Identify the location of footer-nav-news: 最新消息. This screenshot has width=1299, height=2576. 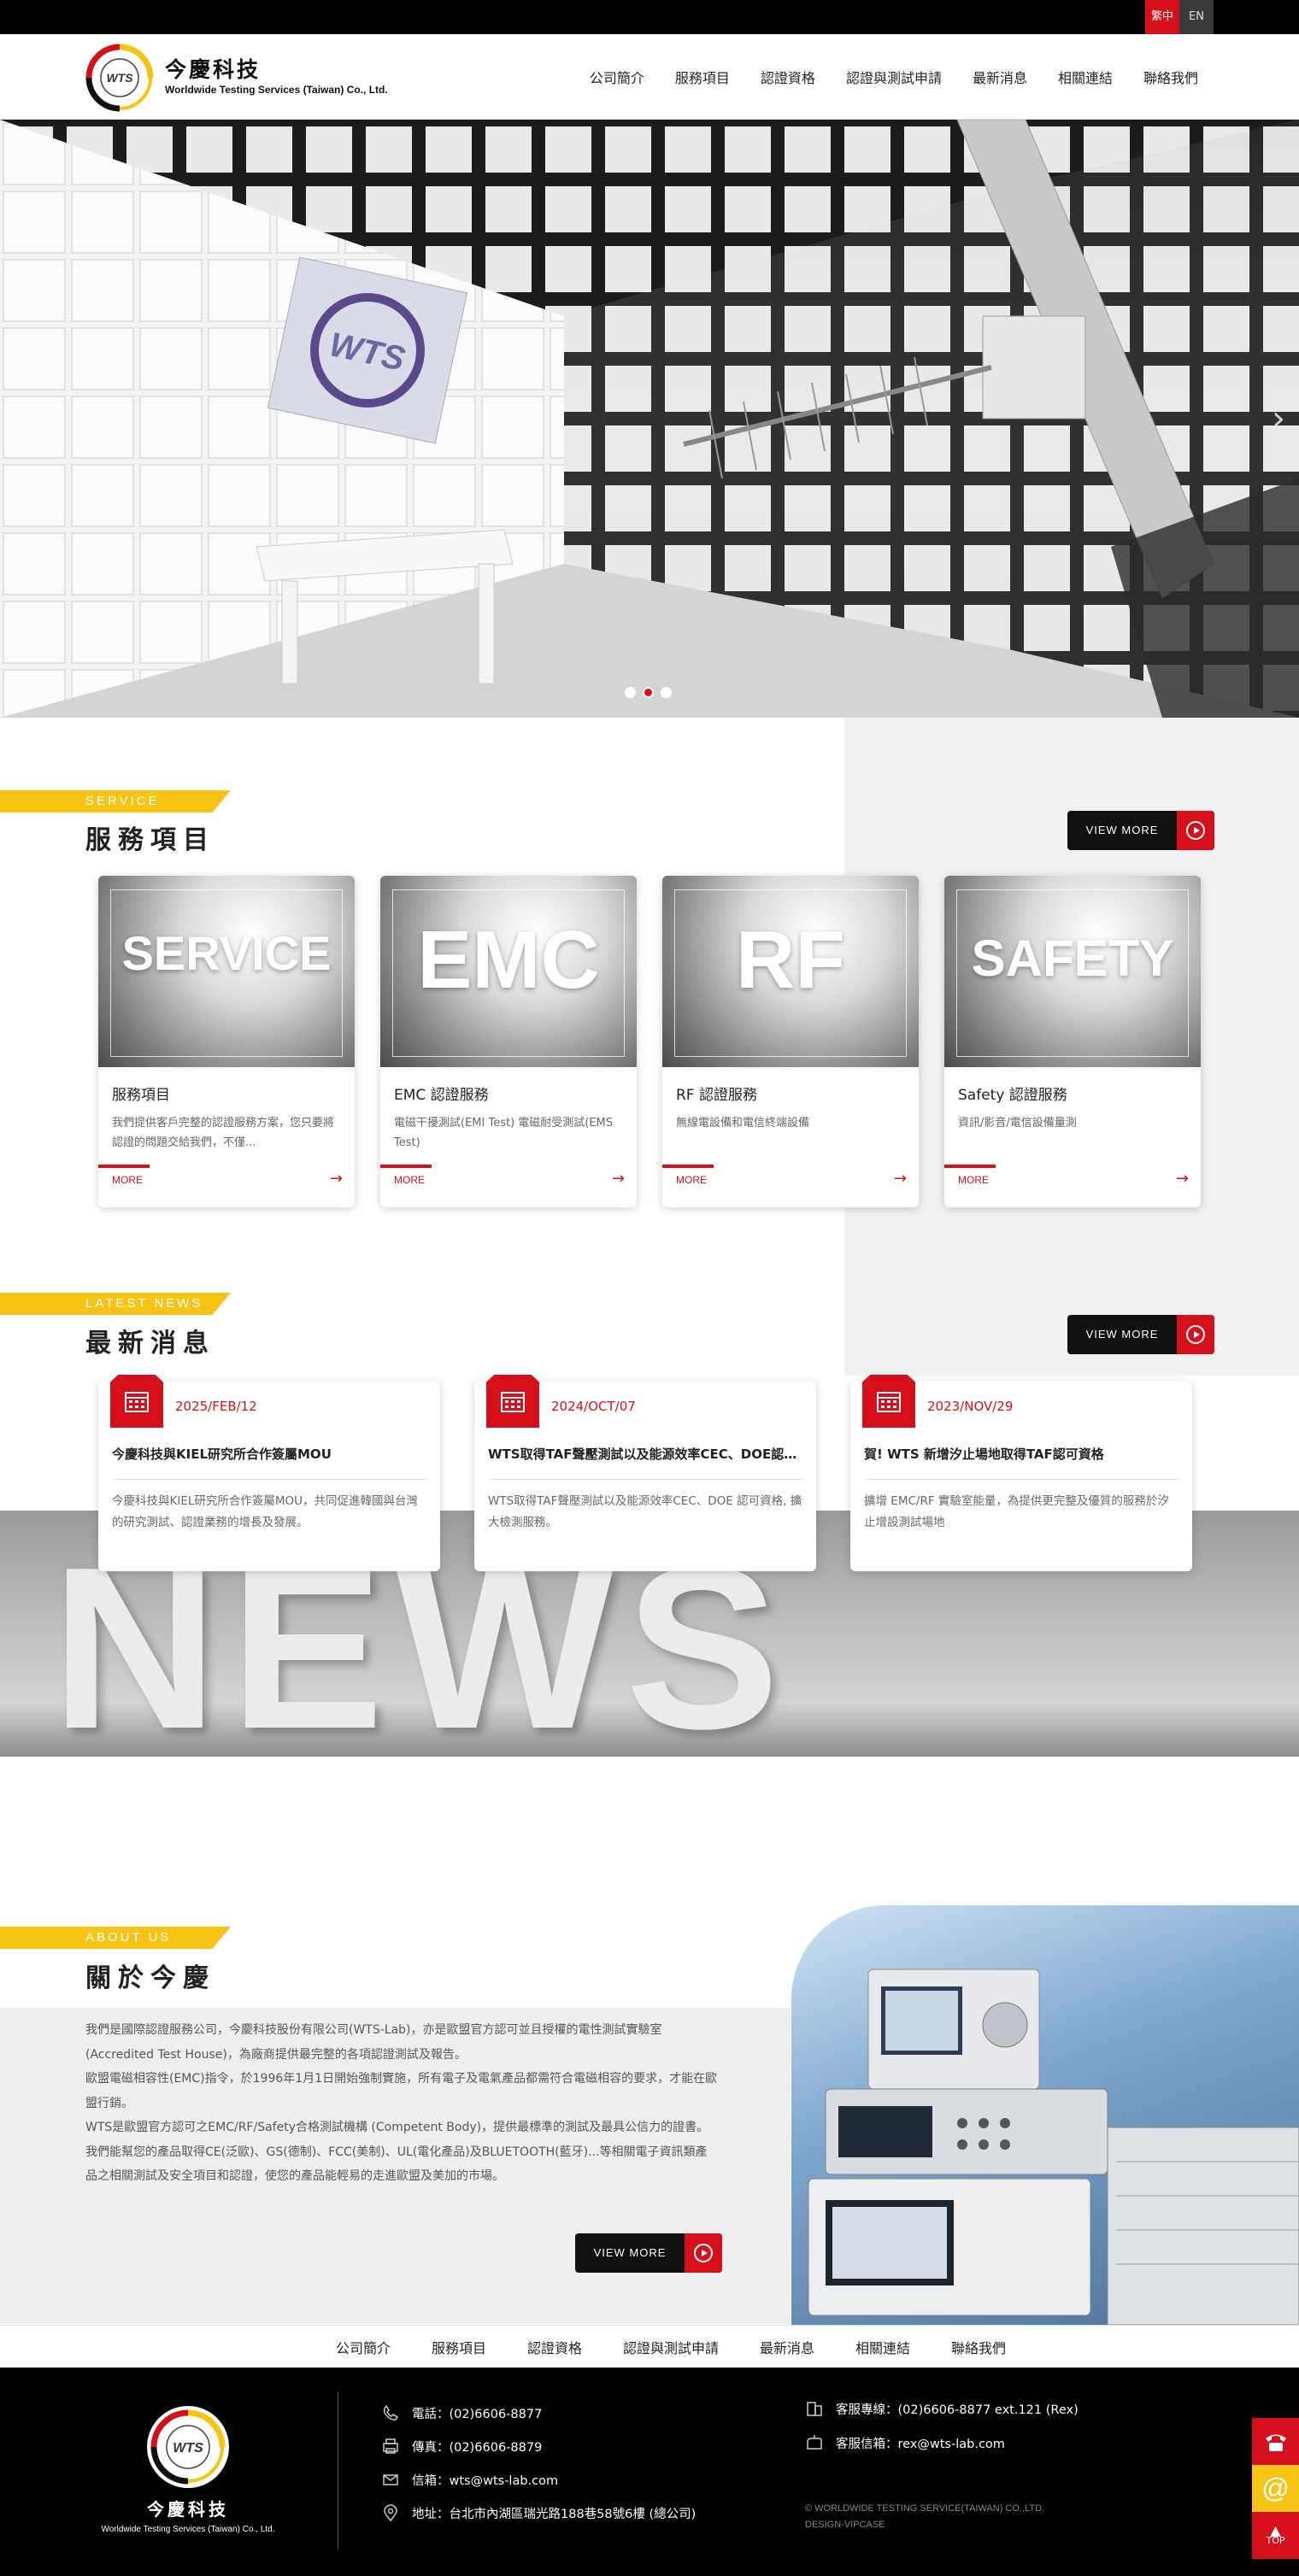
(787, 2347).